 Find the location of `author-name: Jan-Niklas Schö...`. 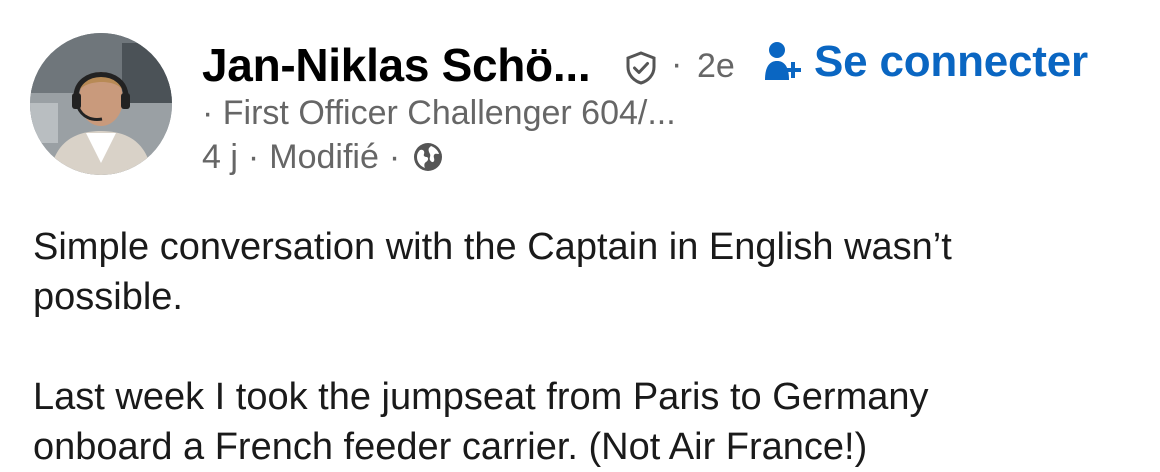

author-name: Jan-Niklas Schö... is located at coordinates (396, 65).